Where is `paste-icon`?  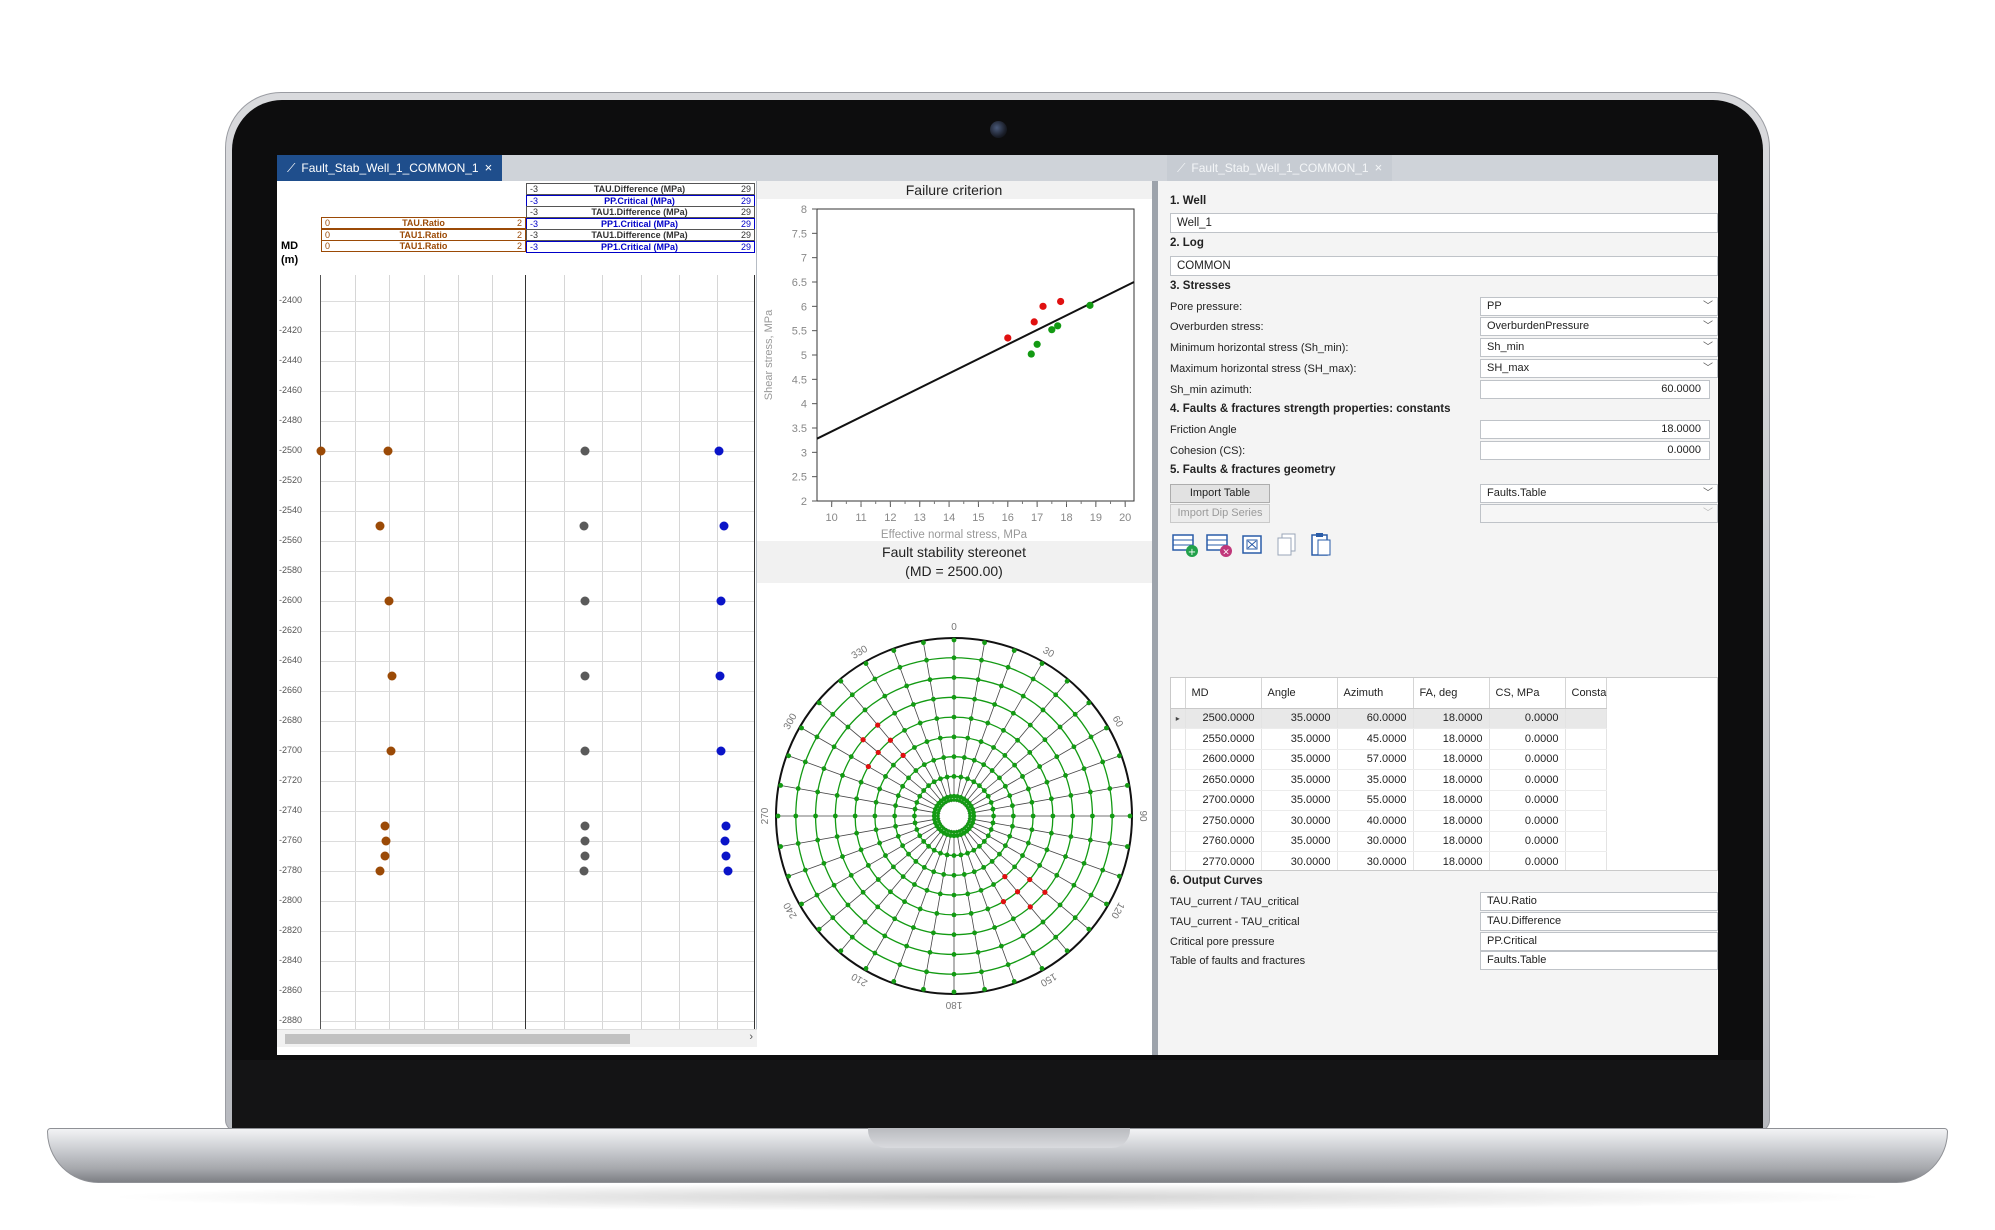
paste-icon is located at coordinates (1321, 545).